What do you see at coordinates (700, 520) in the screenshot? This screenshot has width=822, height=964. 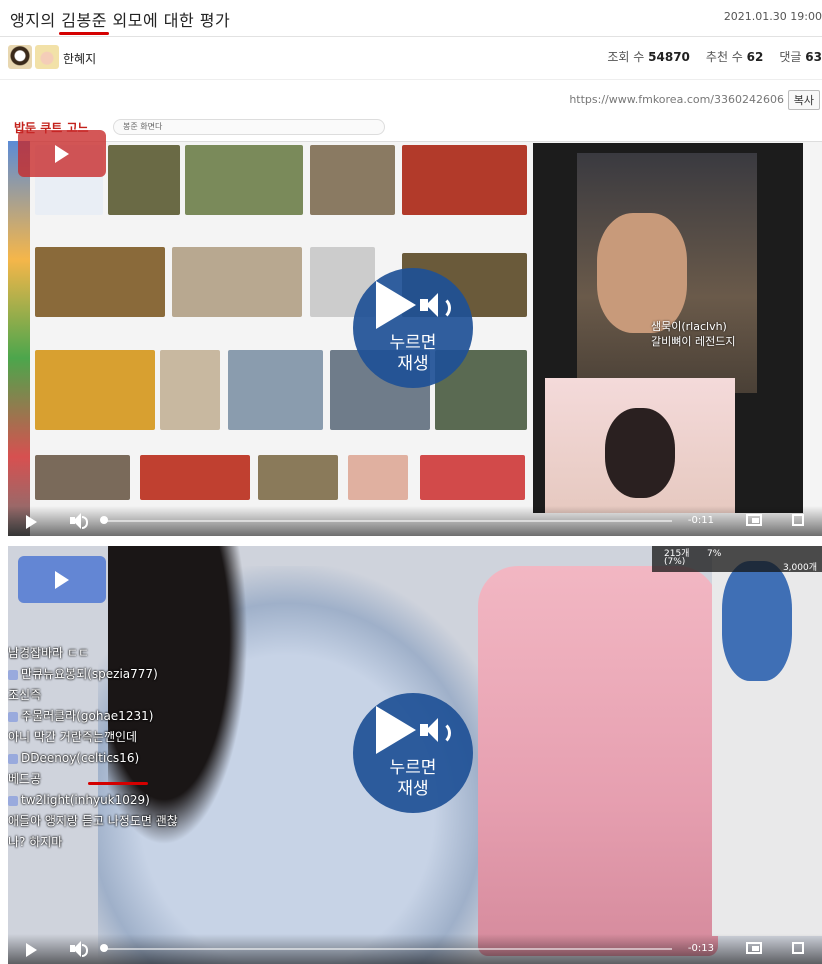 I see `video1-time: -0:11` at bounding box center [700, 520].